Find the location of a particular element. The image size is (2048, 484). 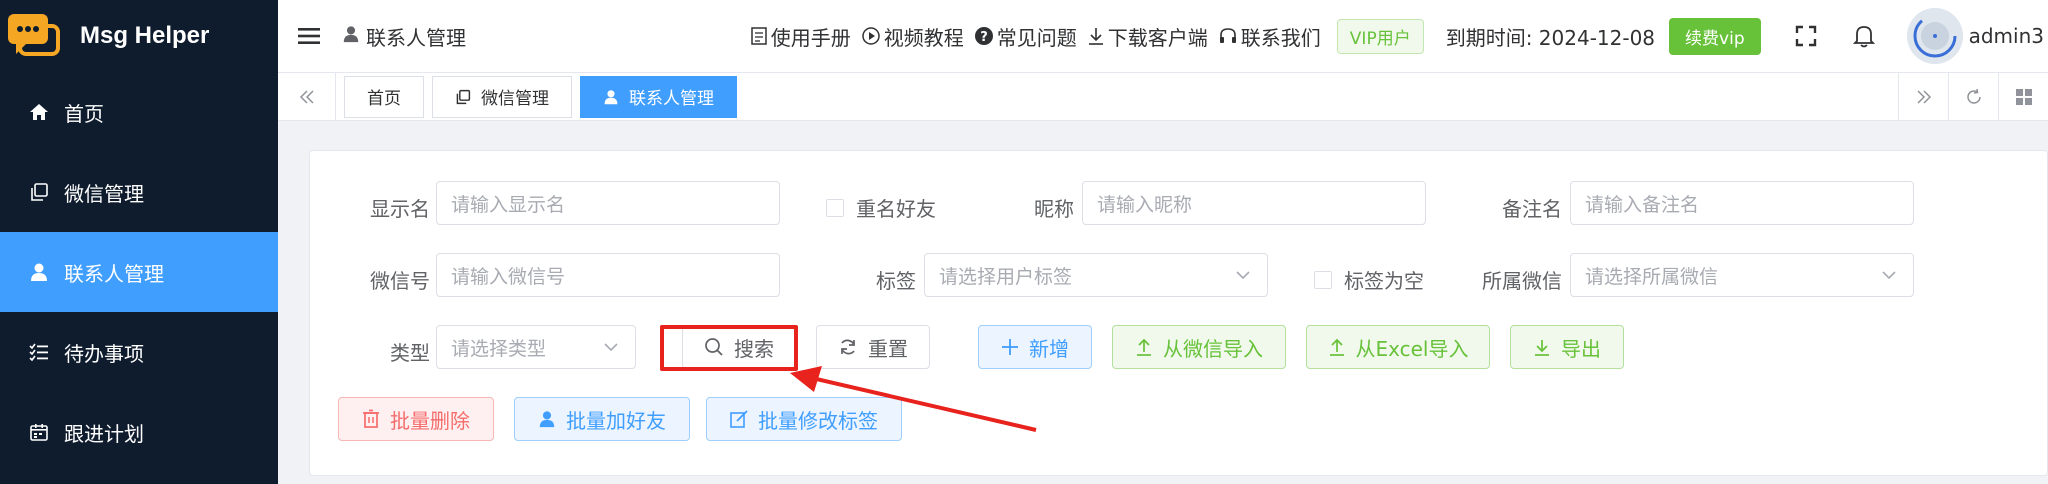

batch-delete-button: 批量删除 is located at coordinates (416, 419).